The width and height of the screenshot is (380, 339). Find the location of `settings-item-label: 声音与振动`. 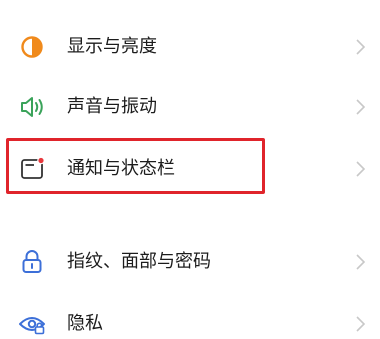

settings-item-label: 声音与振动 is located at coordinates (112, 106).